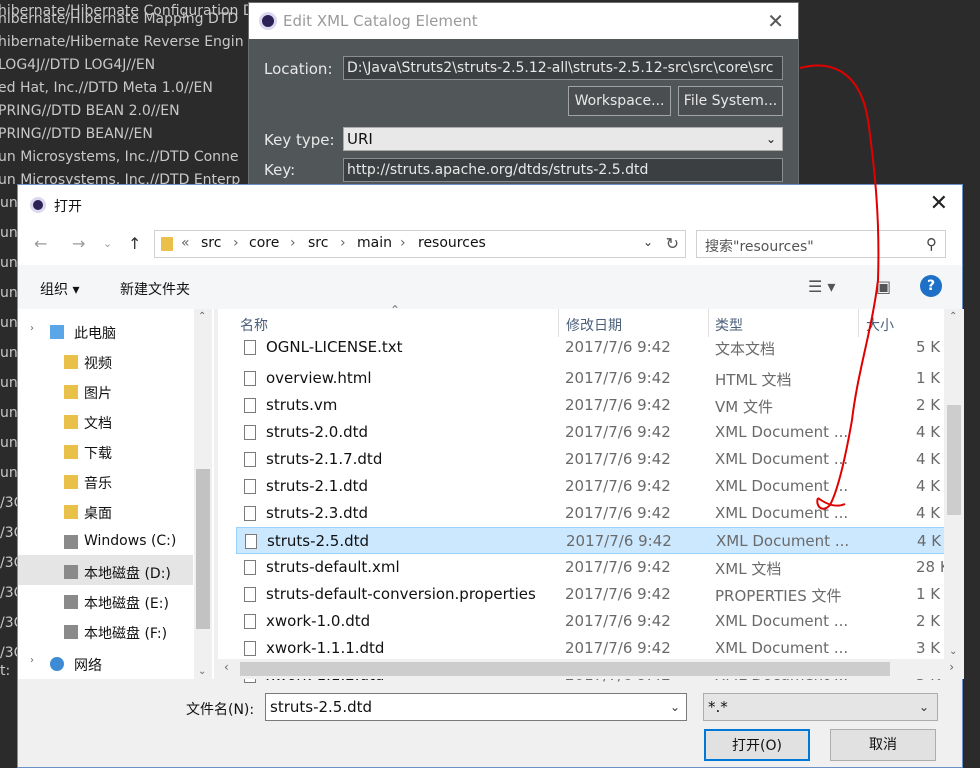 This screenshot has height=768, width=980. What do you see at coordinates (729, 325) in the screenshot?
I see `column-type: 类型` at bounding box center [729, 325].